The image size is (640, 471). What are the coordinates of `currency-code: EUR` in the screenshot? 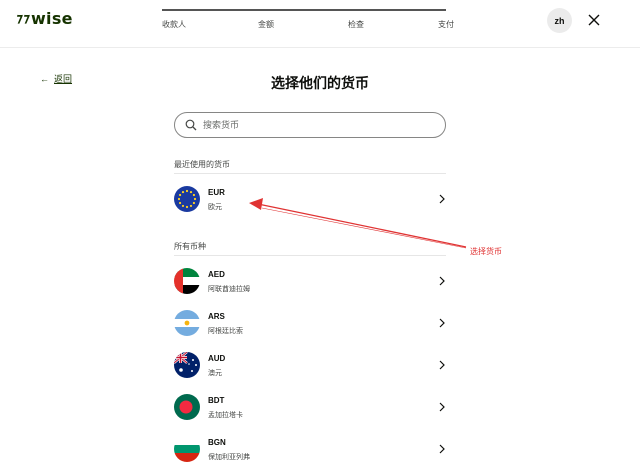 It's located at (216, 192).